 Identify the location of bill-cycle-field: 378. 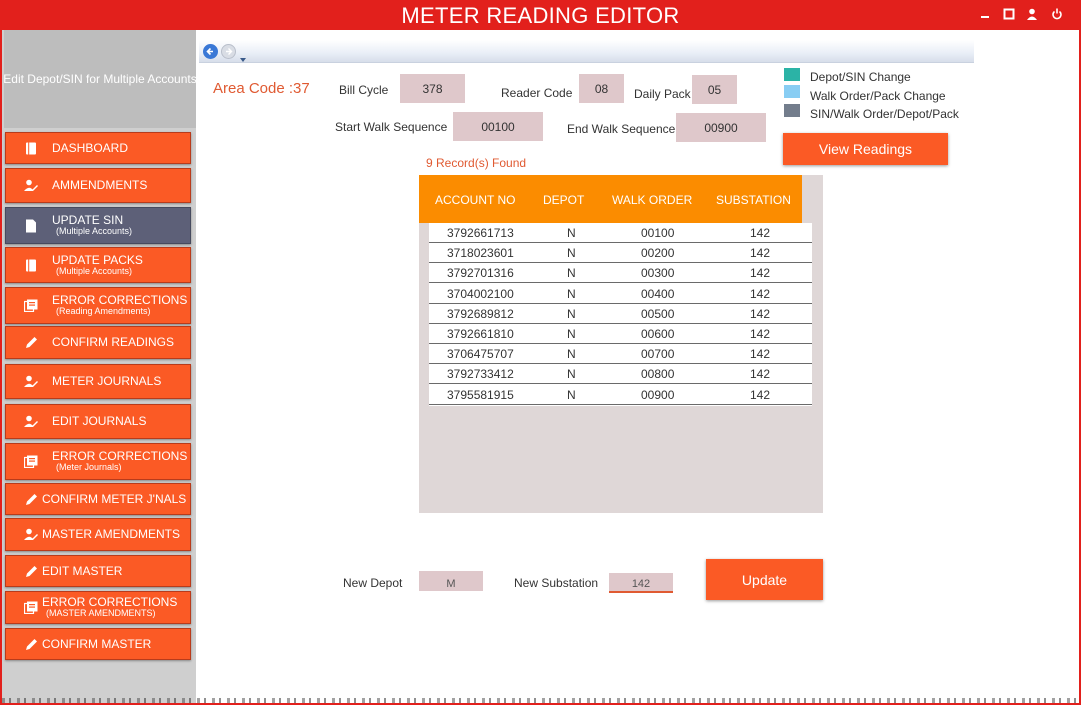
(432, 88).